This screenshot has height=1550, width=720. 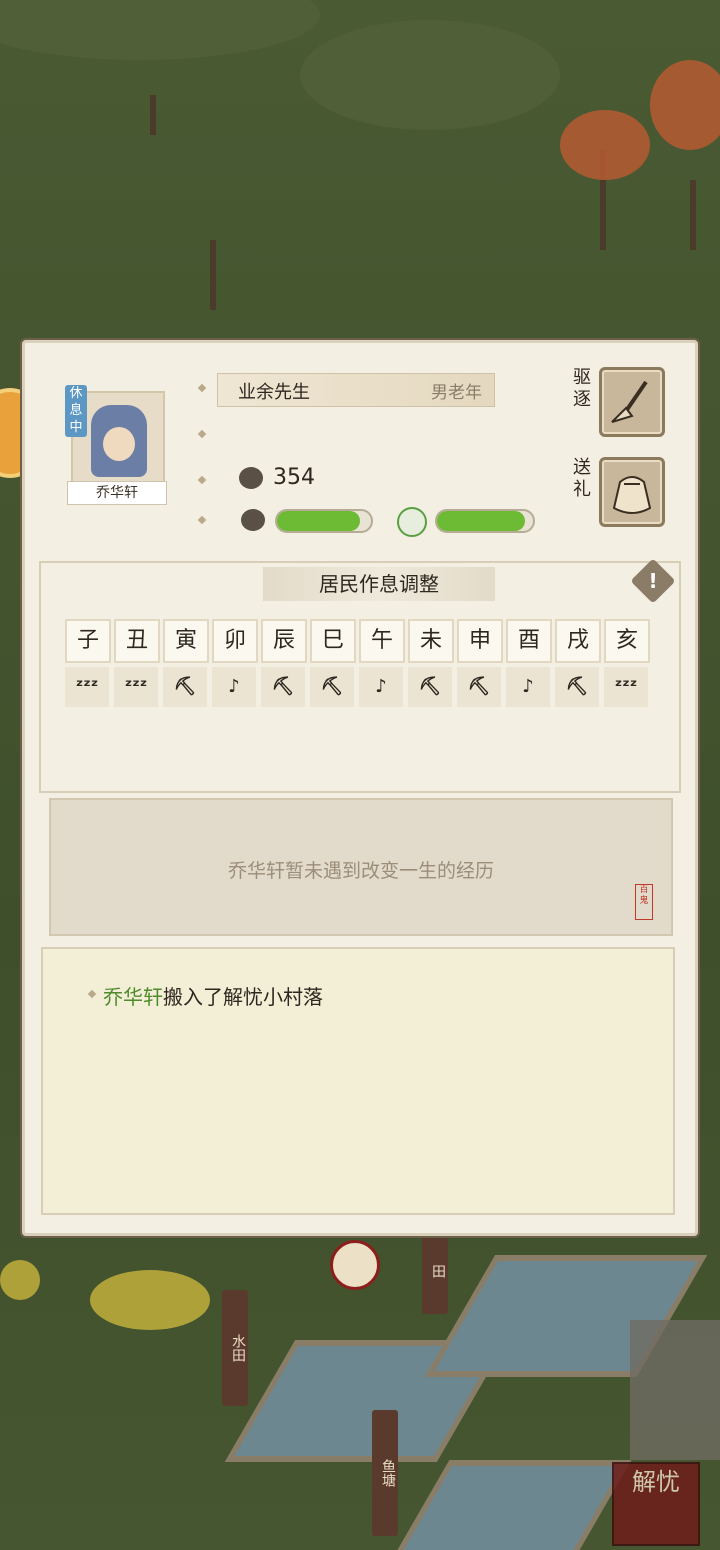 I want to click on mood-bar, so click(x=485, y=521).